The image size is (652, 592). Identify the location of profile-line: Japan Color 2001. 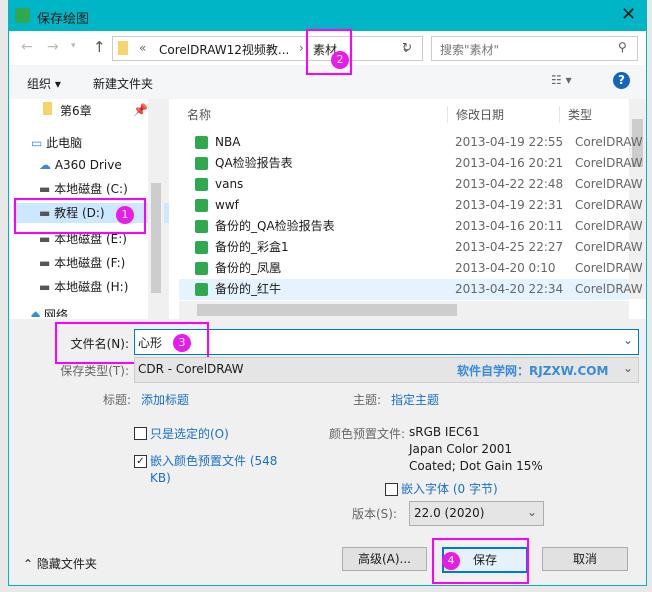
(460, 449).